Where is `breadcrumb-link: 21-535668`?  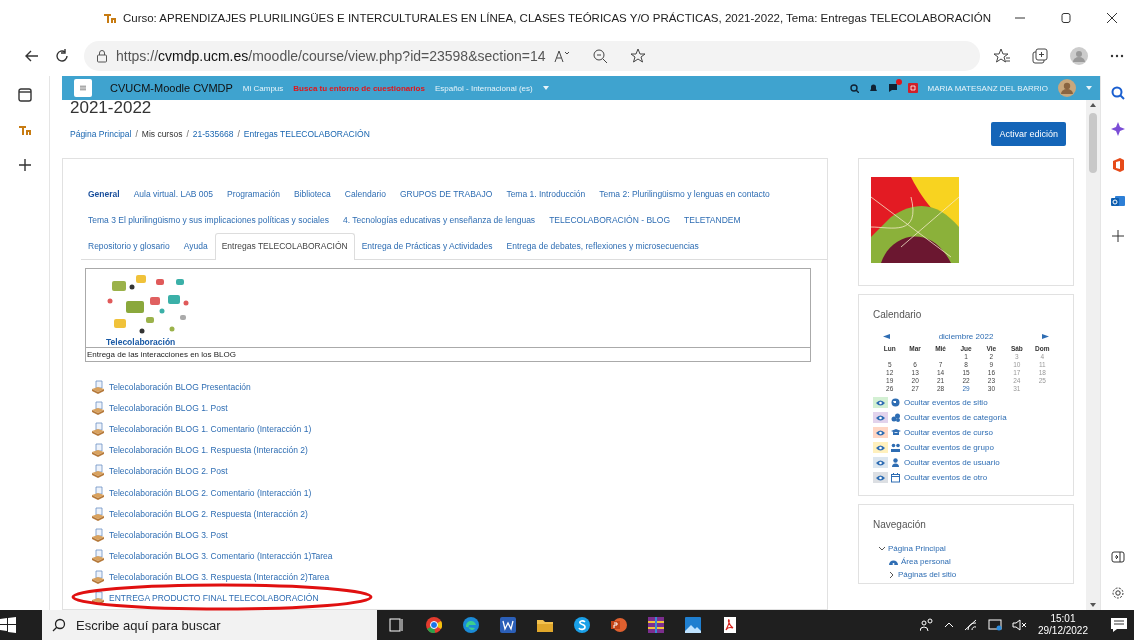 breadcrumb-link: 21-535668 is located at coordinates (213, 134).